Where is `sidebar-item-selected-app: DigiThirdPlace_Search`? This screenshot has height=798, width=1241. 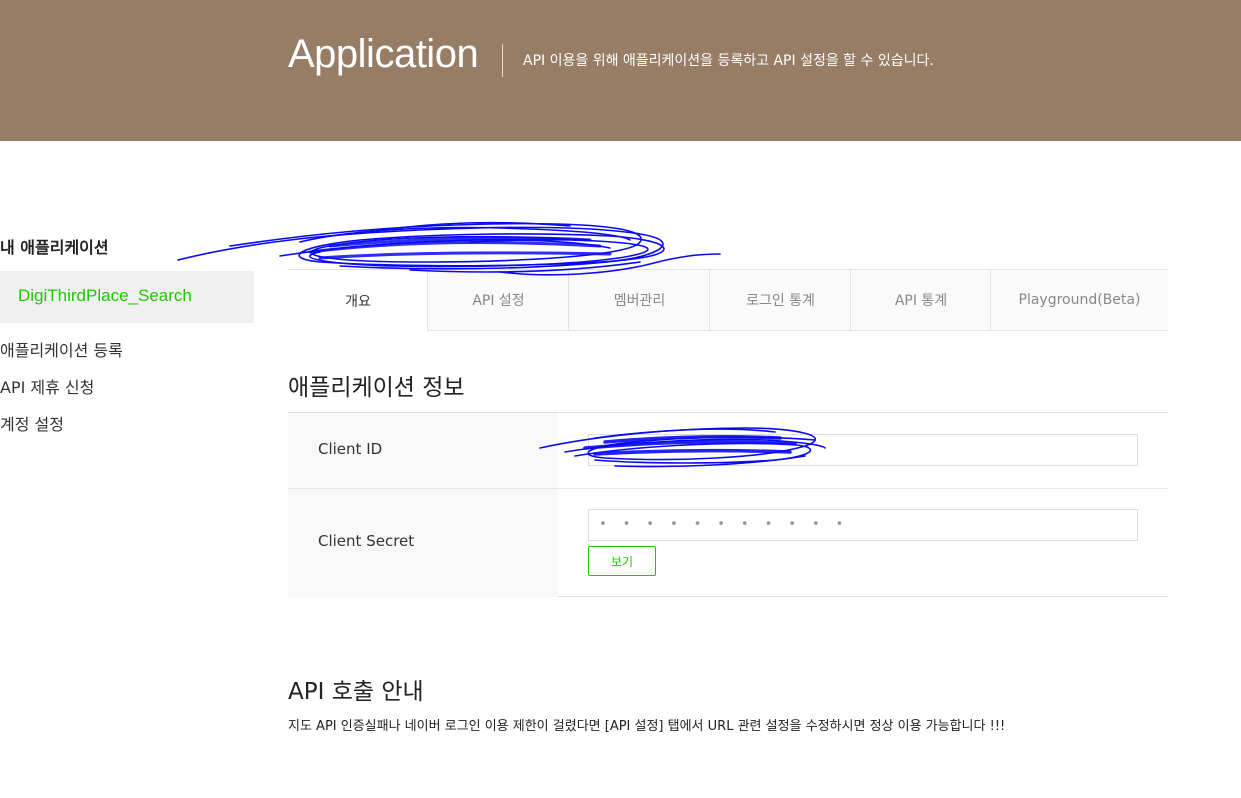 sidebar-item-selected-app: DigiThirdPlace_Search is located at coordinates (127, 297).